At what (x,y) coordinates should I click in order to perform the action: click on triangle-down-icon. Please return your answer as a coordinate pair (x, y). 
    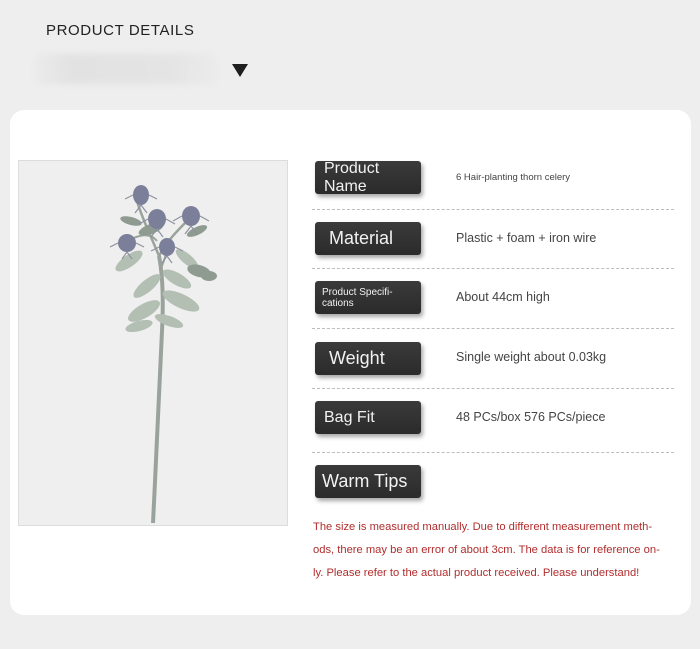
    Looking at the image, I should click on (240, 70).